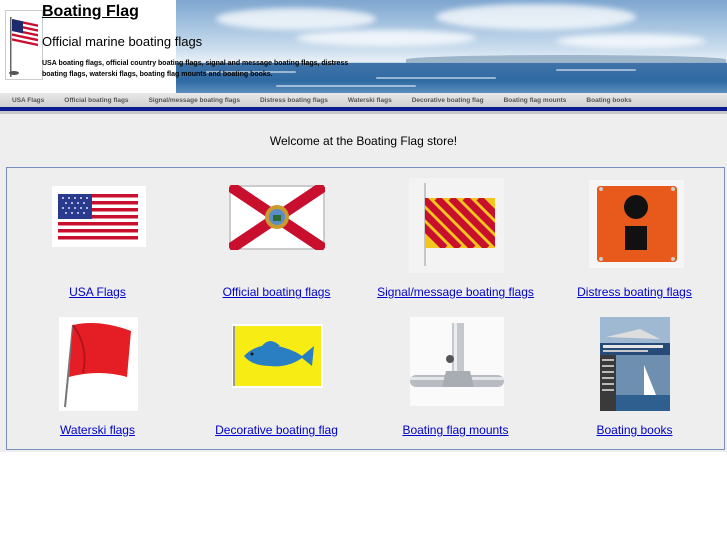 Image resolution: width=727 pixels, height=545 pixels. What do you see at coordinates (24, 45) in the screenshot?
I see `logo-flag-icon` at bounding box center [24, 45].